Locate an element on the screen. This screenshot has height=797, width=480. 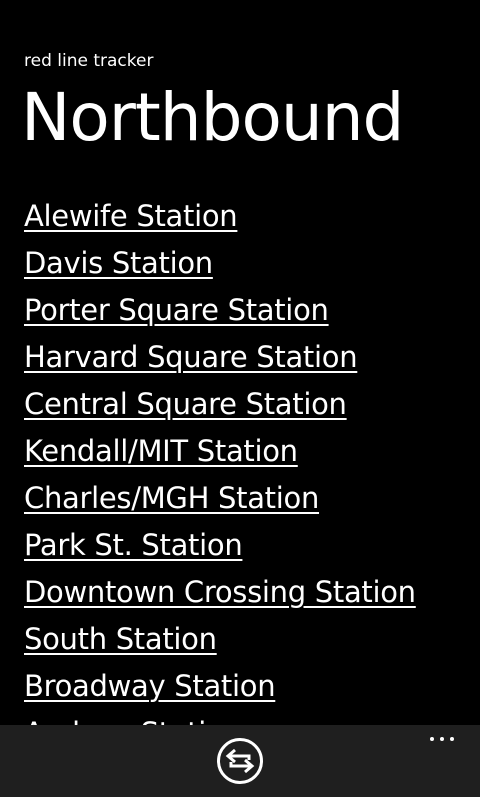
station-link-downtown-crossing: Downtown Crossing Station is located at coordinates (252, 592).